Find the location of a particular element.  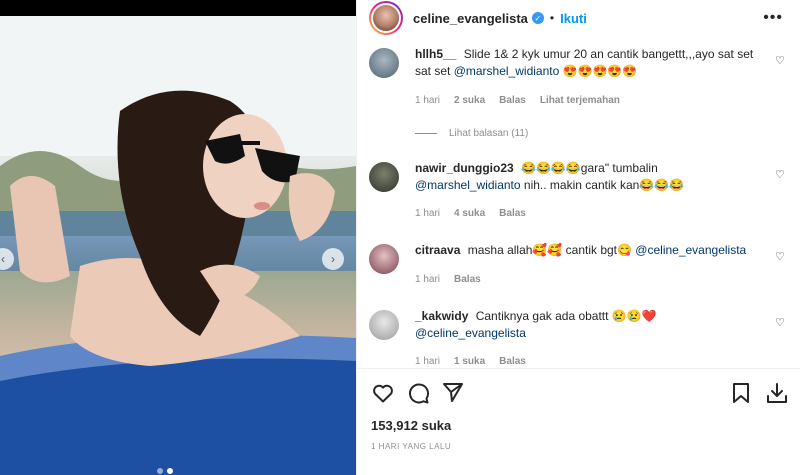

bookmark-icon is located at coordinates (741, 393).